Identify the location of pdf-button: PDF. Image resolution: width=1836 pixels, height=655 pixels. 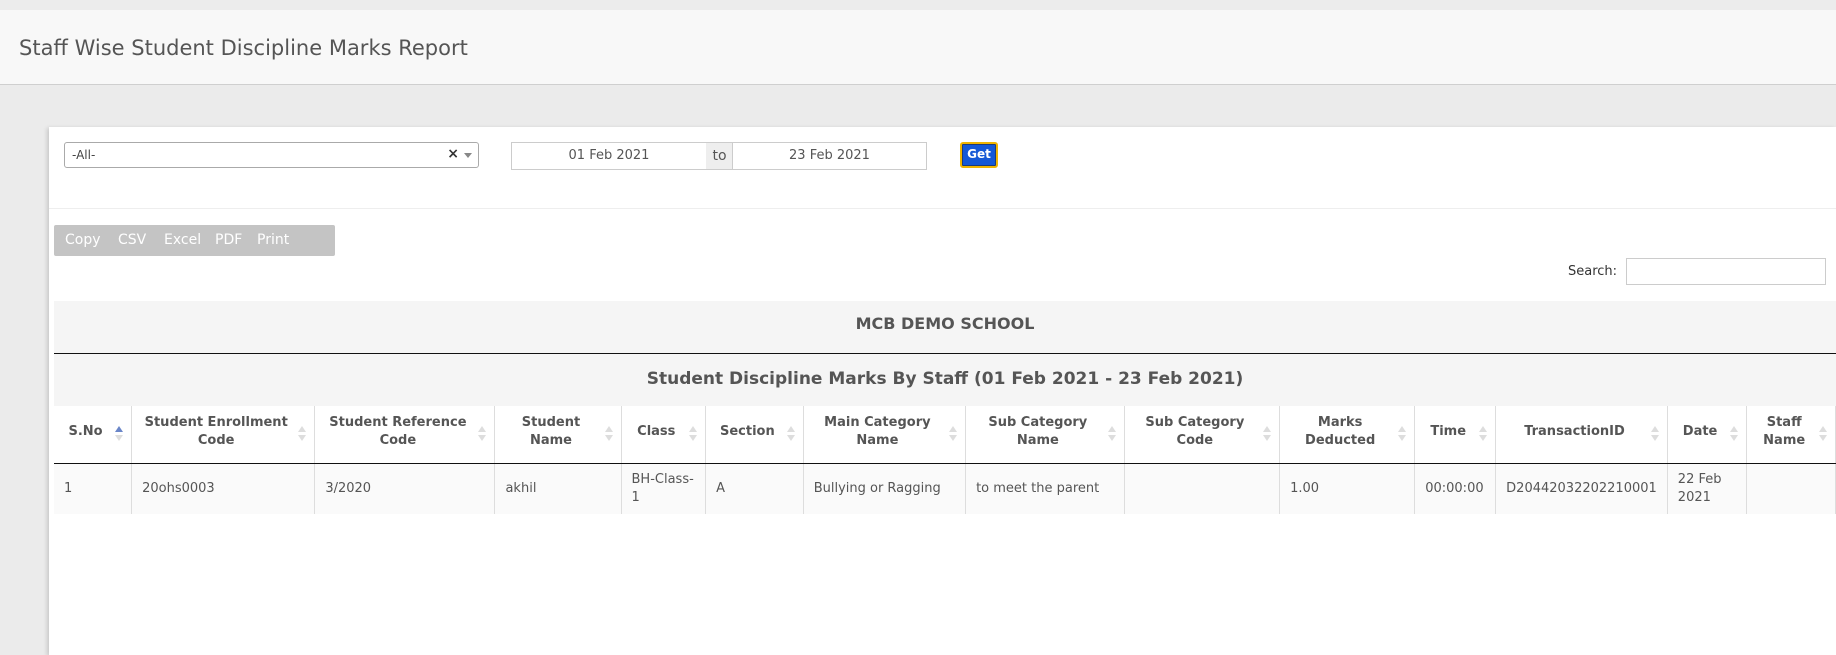
(228, 240).